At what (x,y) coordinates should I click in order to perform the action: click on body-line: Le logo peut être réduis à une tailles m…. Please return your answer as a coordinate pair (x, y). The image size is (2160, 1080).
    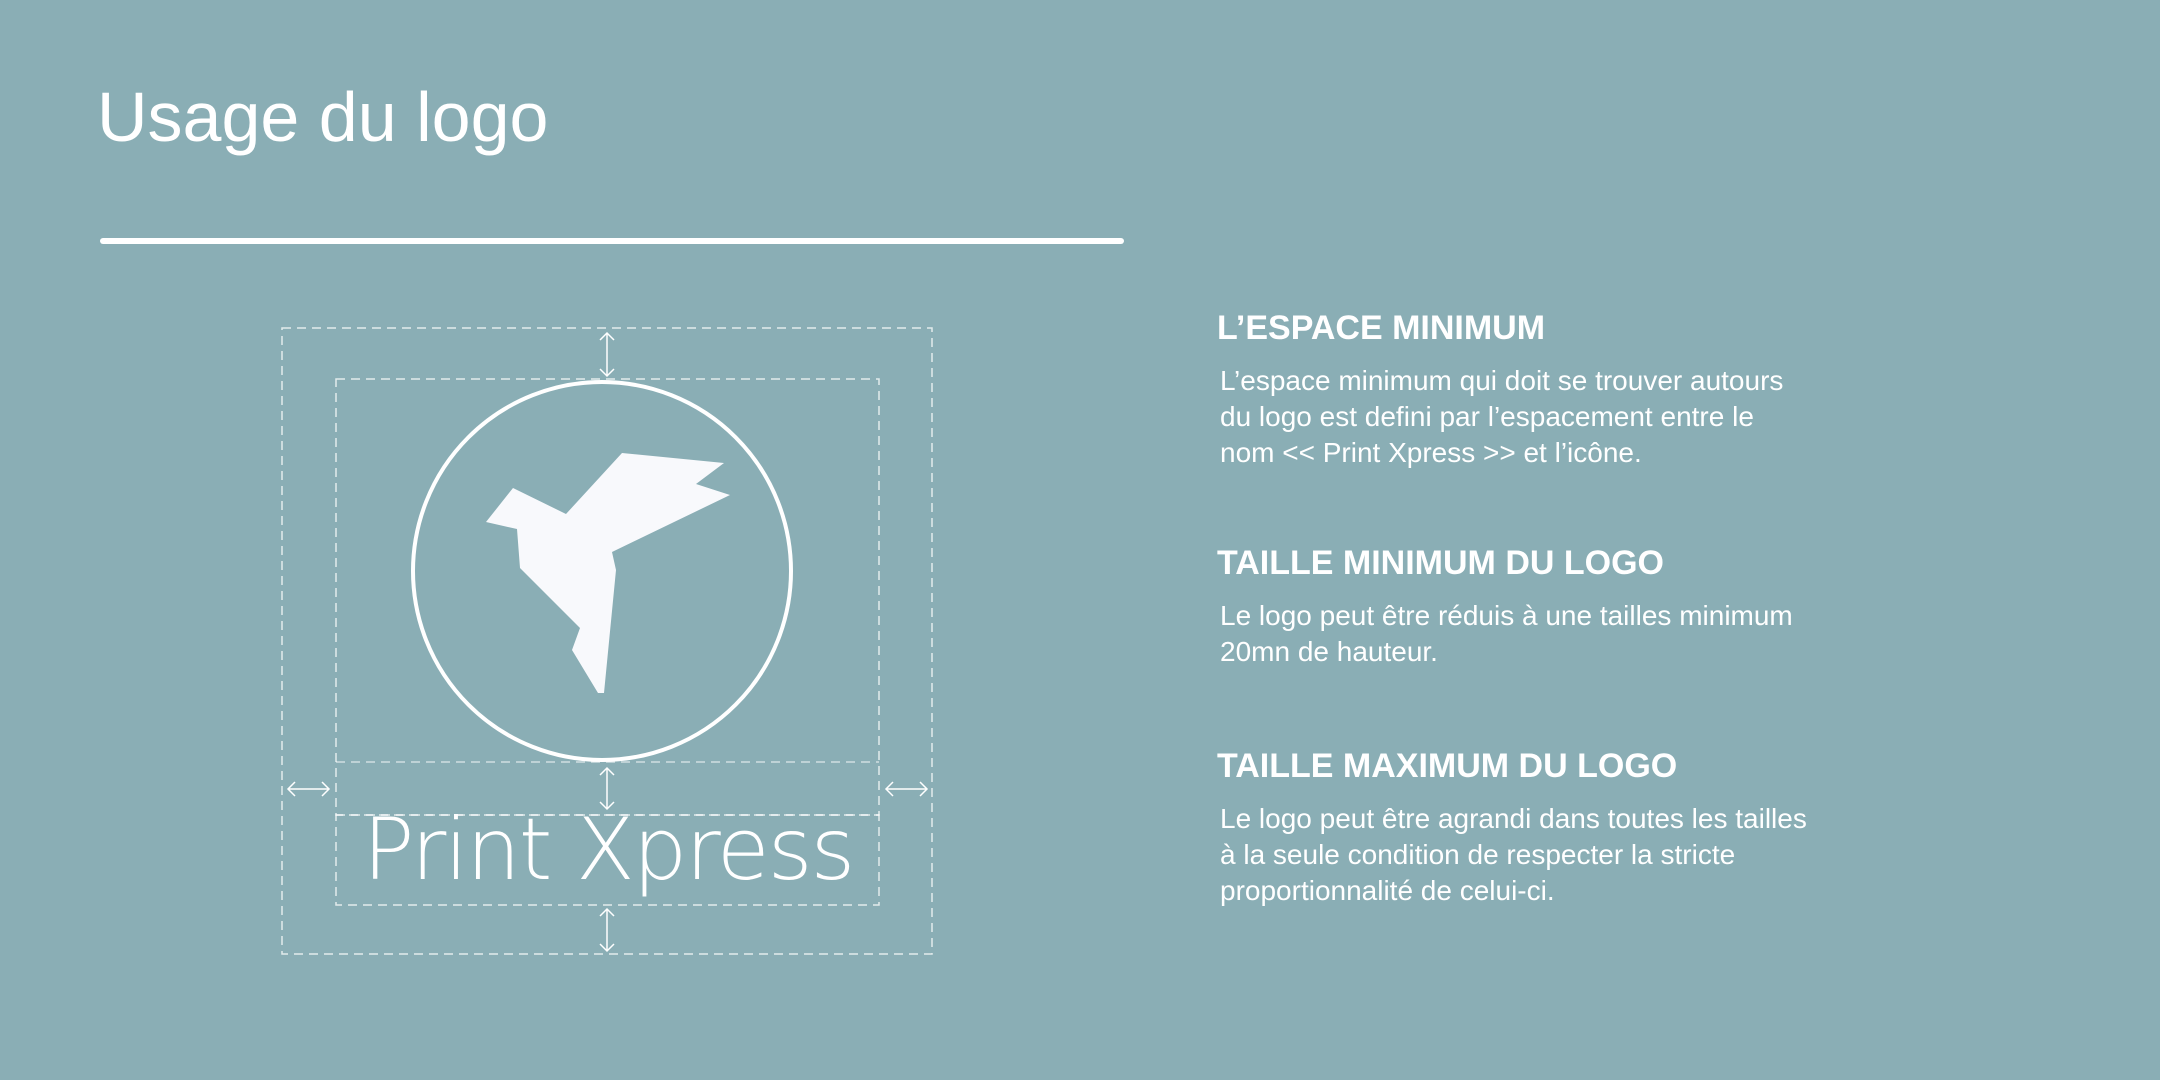
    Looking at the image, I should click on (1506, 615).